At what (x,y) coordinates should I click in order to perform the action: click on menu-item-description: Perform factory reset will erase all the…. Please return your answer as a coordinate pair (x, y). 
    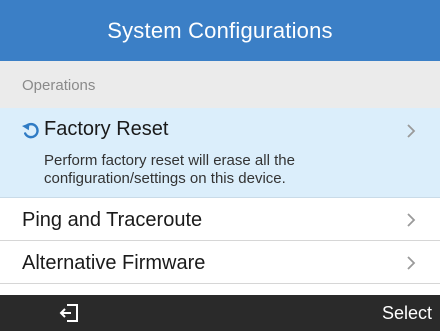
    Looking at the image, I should click on (169, 170).